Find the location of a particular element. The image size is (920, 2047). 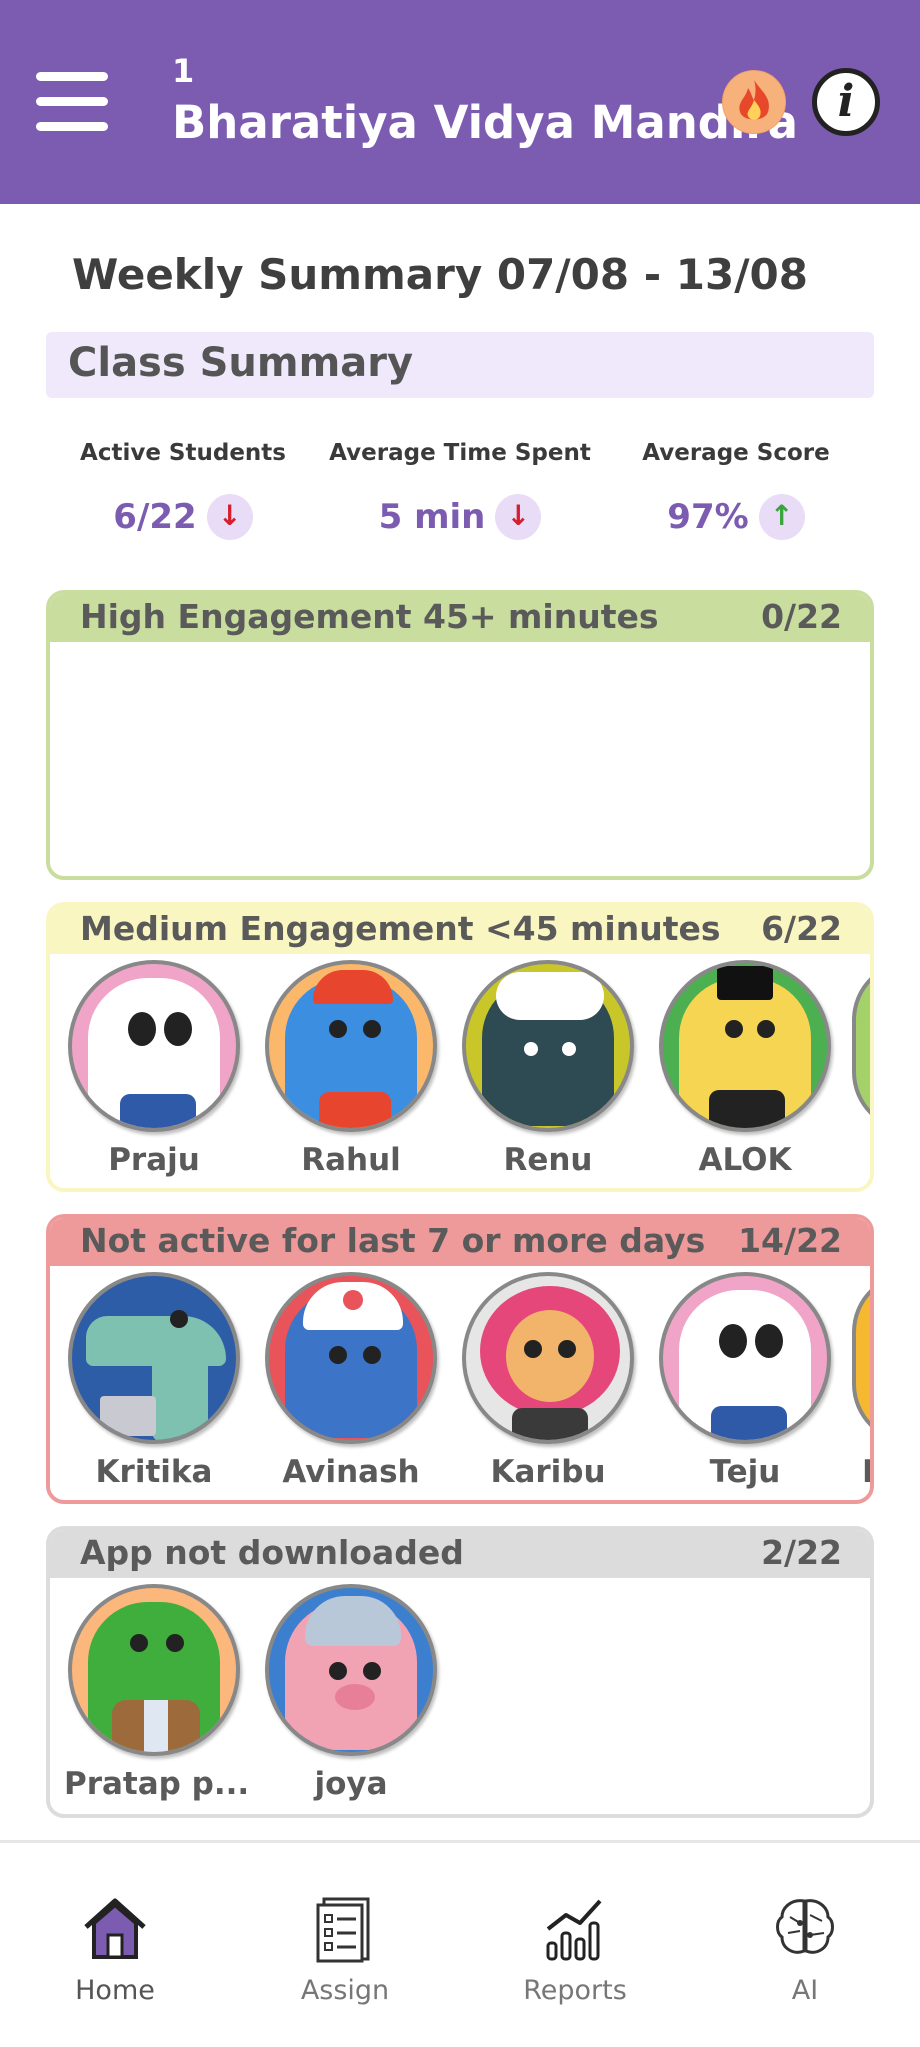

student-card: Karibu is located at coordinates (548, 1381).